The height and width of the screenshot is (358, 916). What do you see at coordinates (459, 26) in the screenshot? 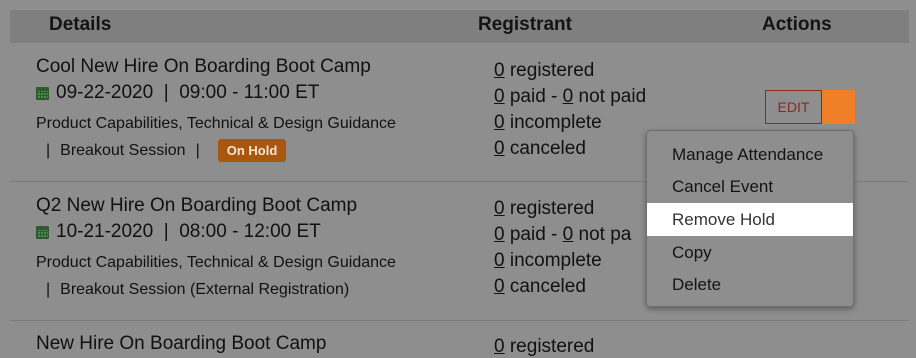
I see `table-header: Details Registrant Actions` at bounding box center [459, 26].